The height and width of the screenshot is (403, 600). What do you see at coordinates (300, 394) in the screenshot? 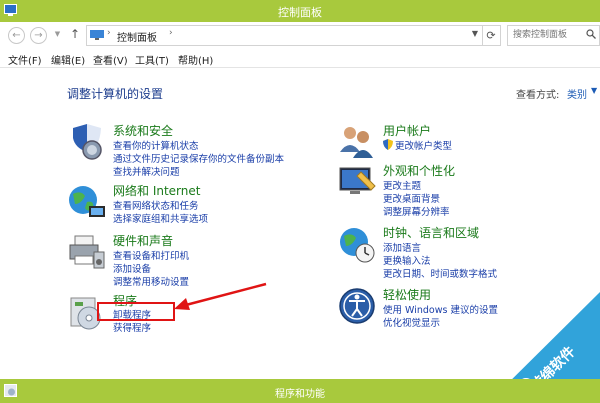
I see `taskbar-title: 程序和功能` at bounding box center [300, 394].